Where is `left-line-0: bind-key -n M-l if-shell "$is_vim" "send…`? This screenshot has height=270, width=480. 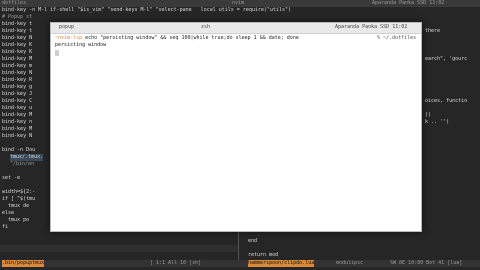 left-line-0: bind-key -n M-l if-shell "$is_vim" "send… is located at coordinates (146, 10).